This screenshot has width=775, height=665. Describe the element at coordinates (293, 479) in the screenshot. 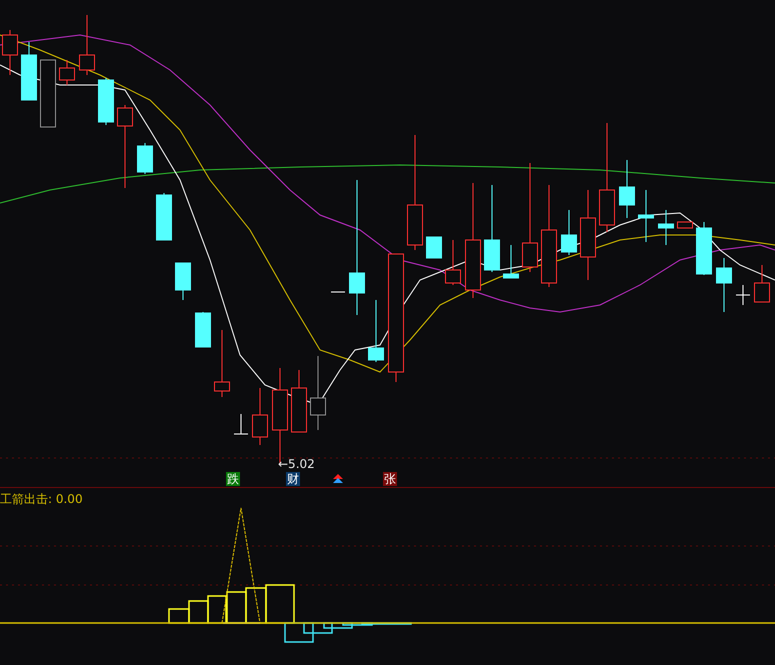

I see `signal-marker: 财` at that location.